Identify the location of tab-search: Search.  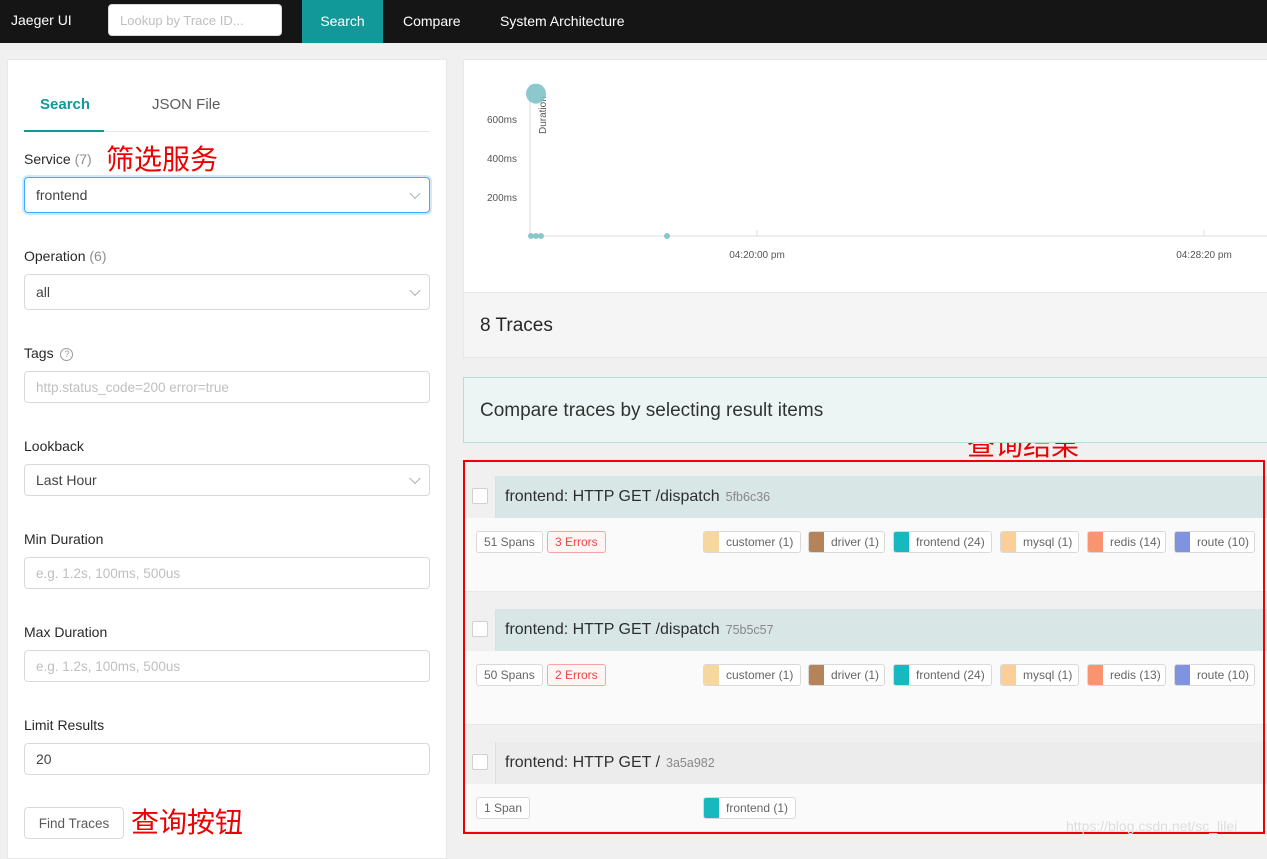
(65, 104).